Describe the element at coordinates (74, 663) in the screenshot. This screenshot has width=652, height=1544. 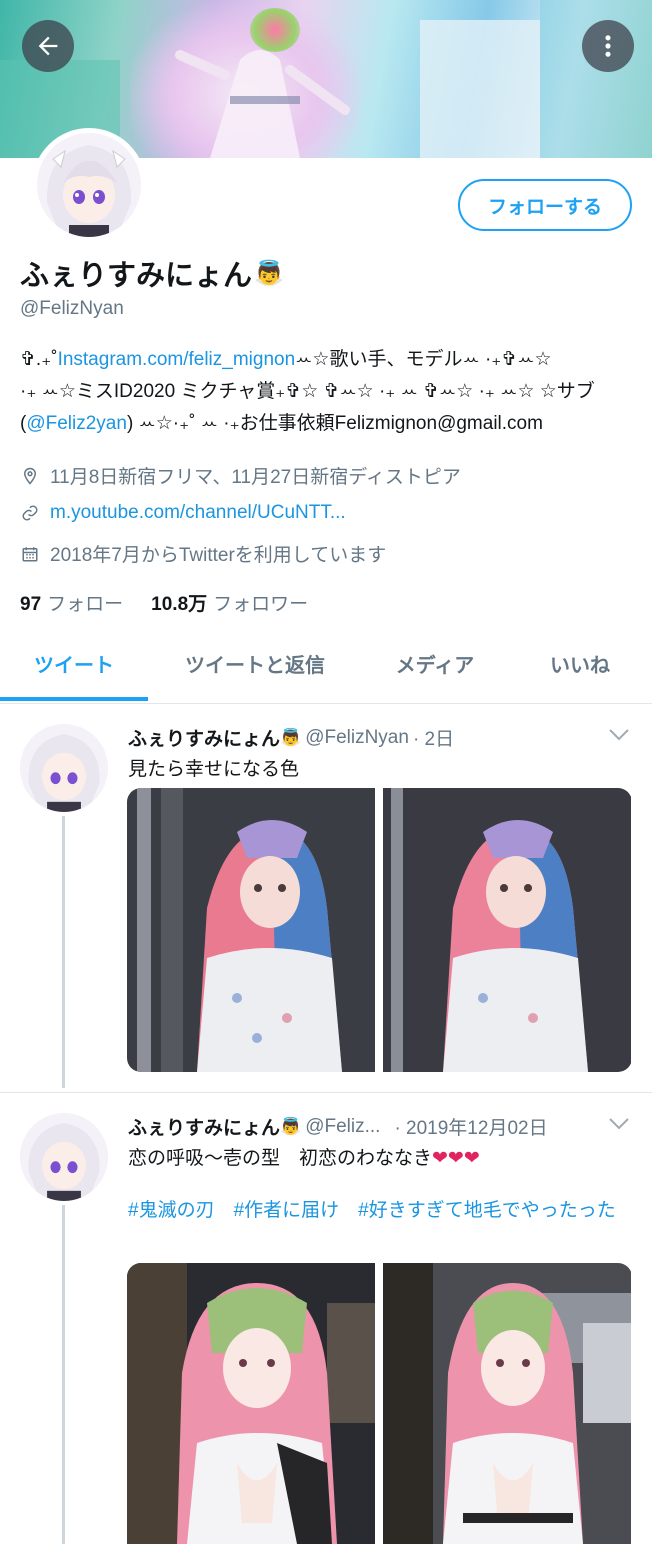
I see `tab-tweets: ツイート` at that location.